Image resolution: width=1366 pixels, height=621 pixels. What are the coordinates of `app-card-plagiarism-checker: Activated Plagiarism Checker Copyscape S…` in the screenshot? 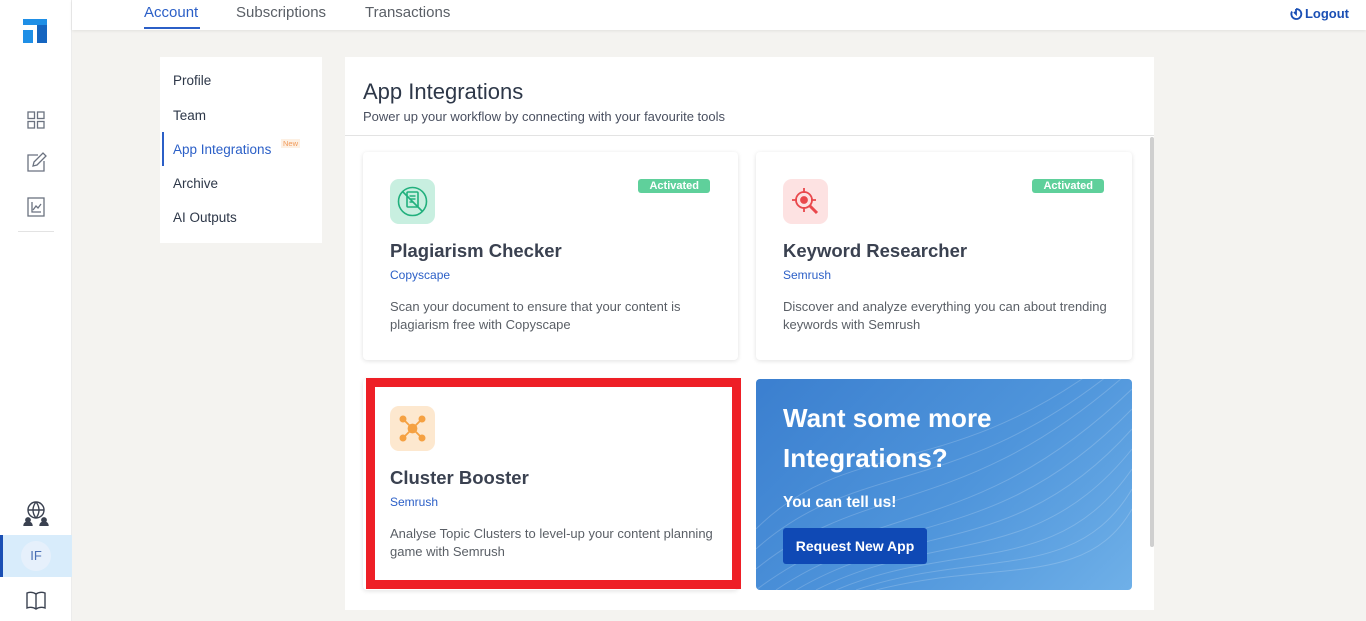 It's located at (550, 256).